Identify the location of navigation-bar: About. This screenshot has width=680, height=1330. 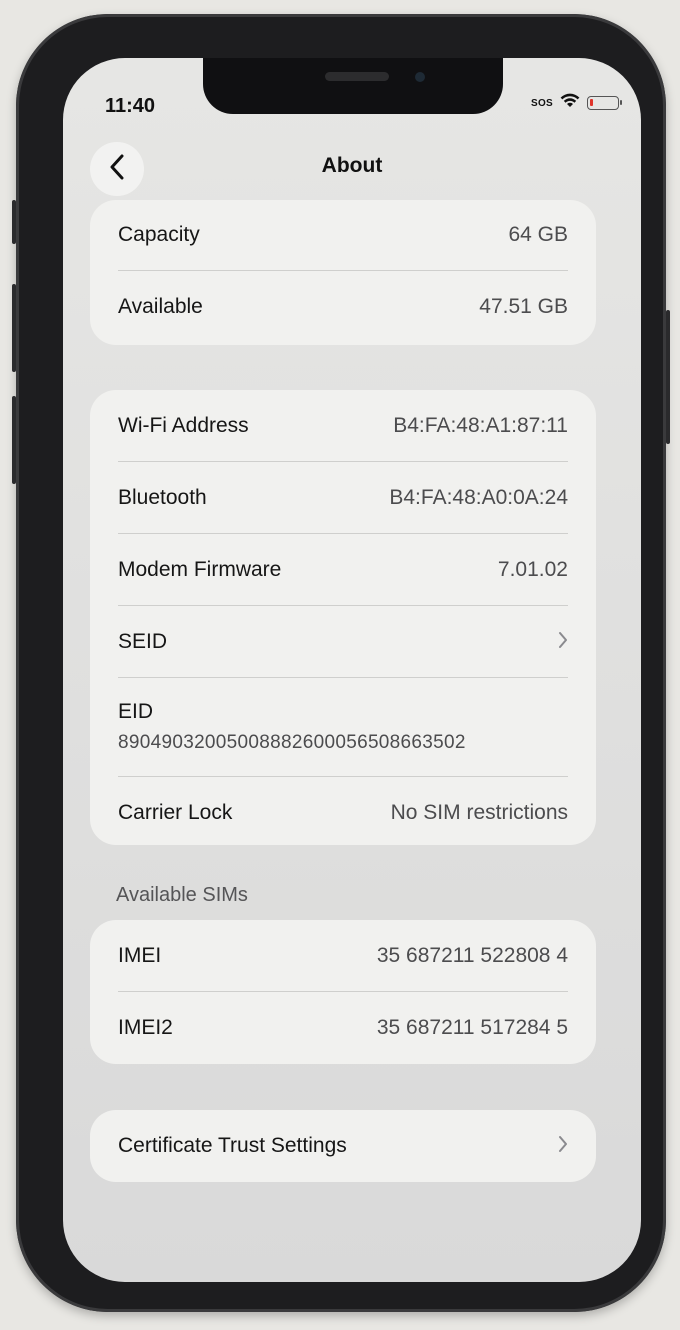
(352, 168).